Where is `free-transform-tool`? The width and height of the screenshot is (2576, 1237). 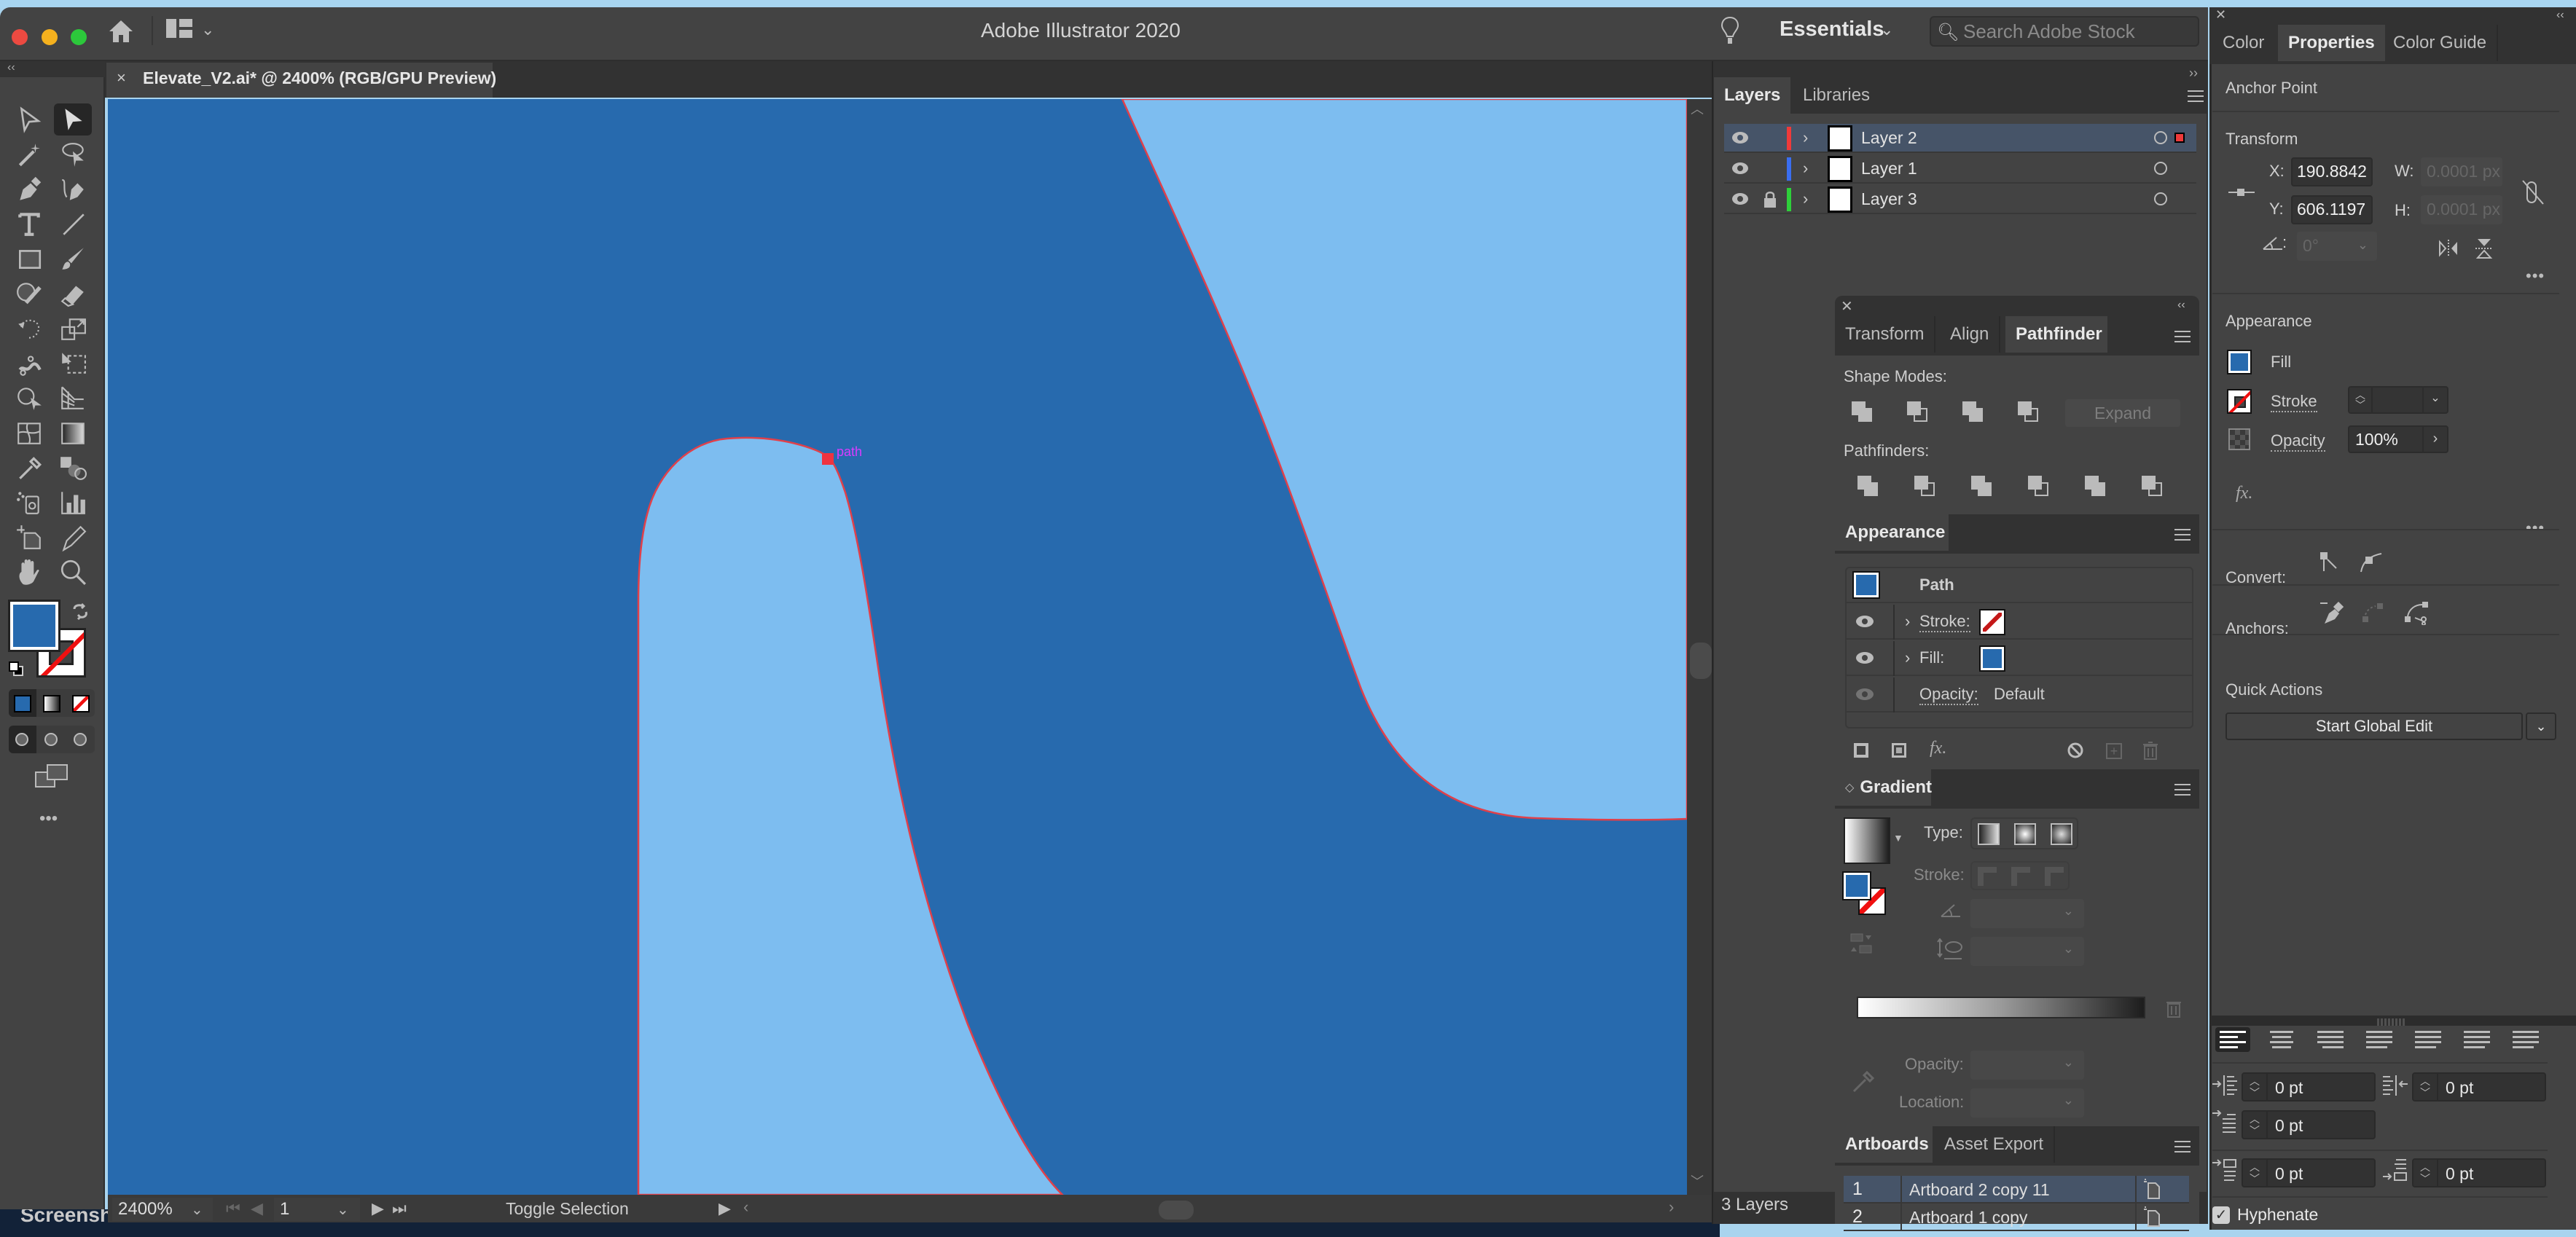
free-transform-tool is located at coordinates (73, 363).